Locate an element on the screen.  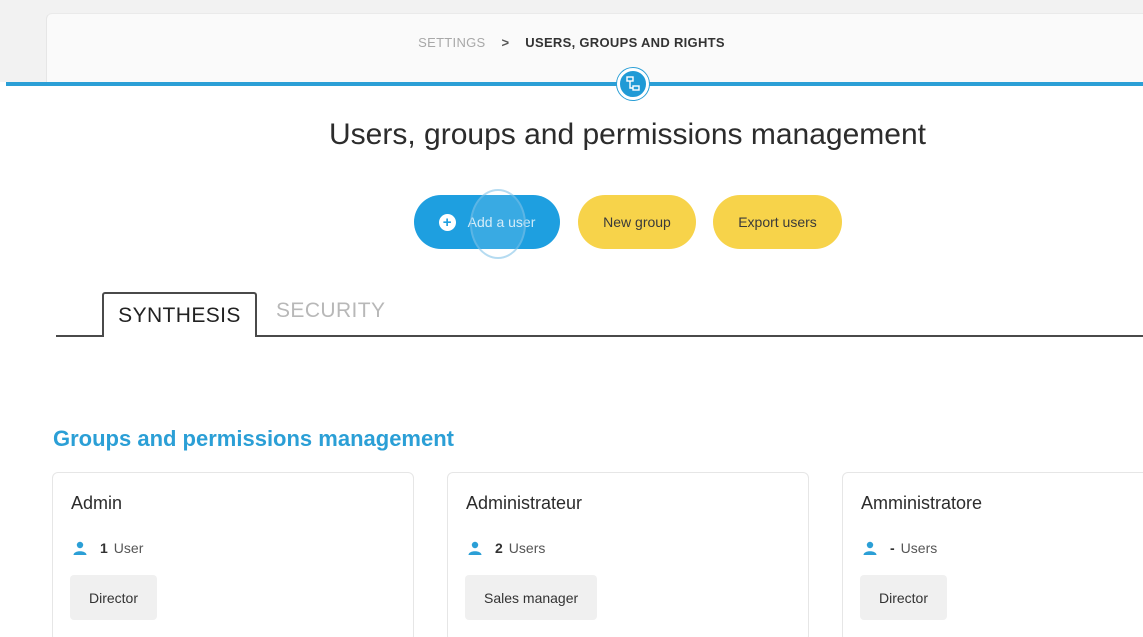
user-count-unit: User is located at coordinates (128, 548).